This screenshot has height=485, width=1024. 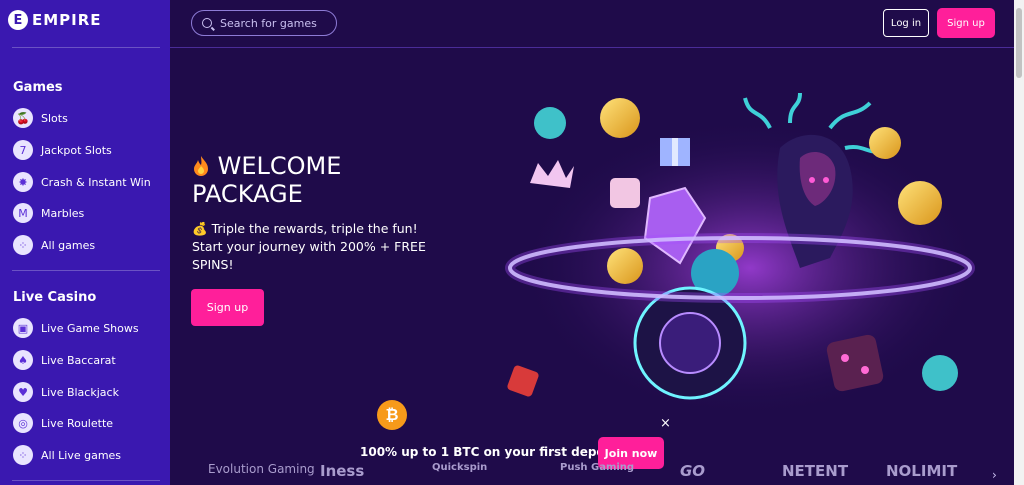 I want to click on sidebar-item-live-game-shows: ▣ Live Game Shows, so click(x=76, y=328).